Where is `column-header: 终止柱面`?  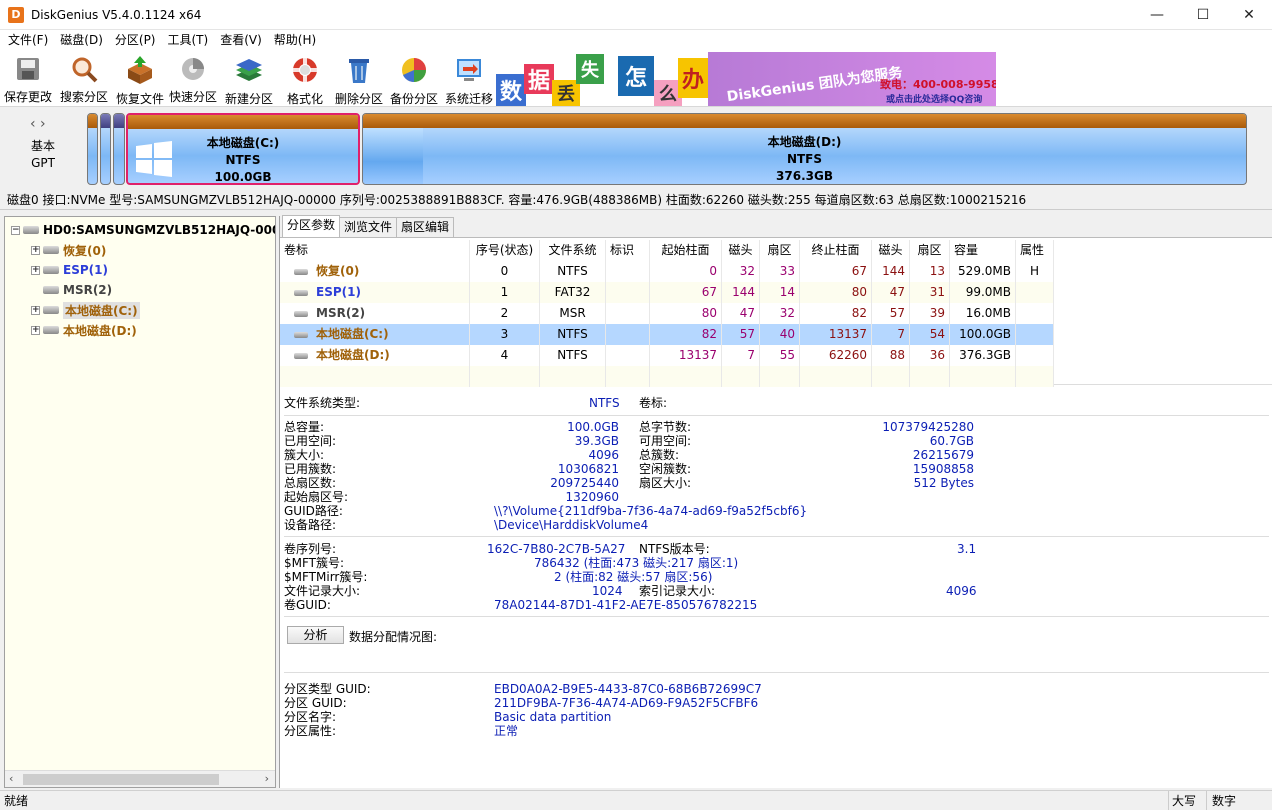
column-header: 终止柱面 is located at coordinates (836, 250).